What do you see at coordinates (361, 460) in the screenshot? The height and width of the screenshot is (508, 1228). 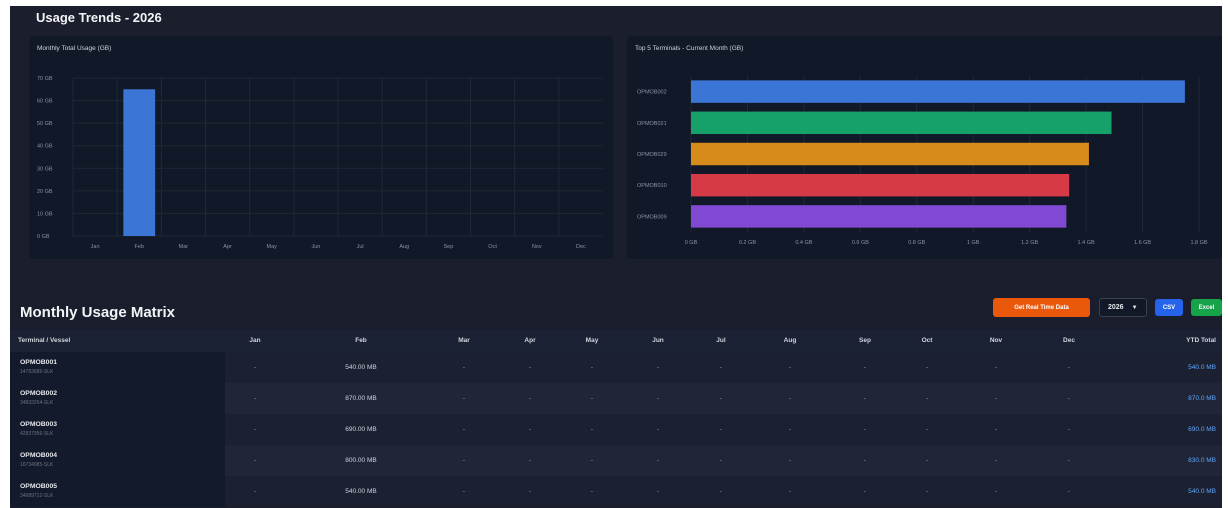 I see `usage-cell-feb: 800.00 MB` at bounding box center [361, 460].